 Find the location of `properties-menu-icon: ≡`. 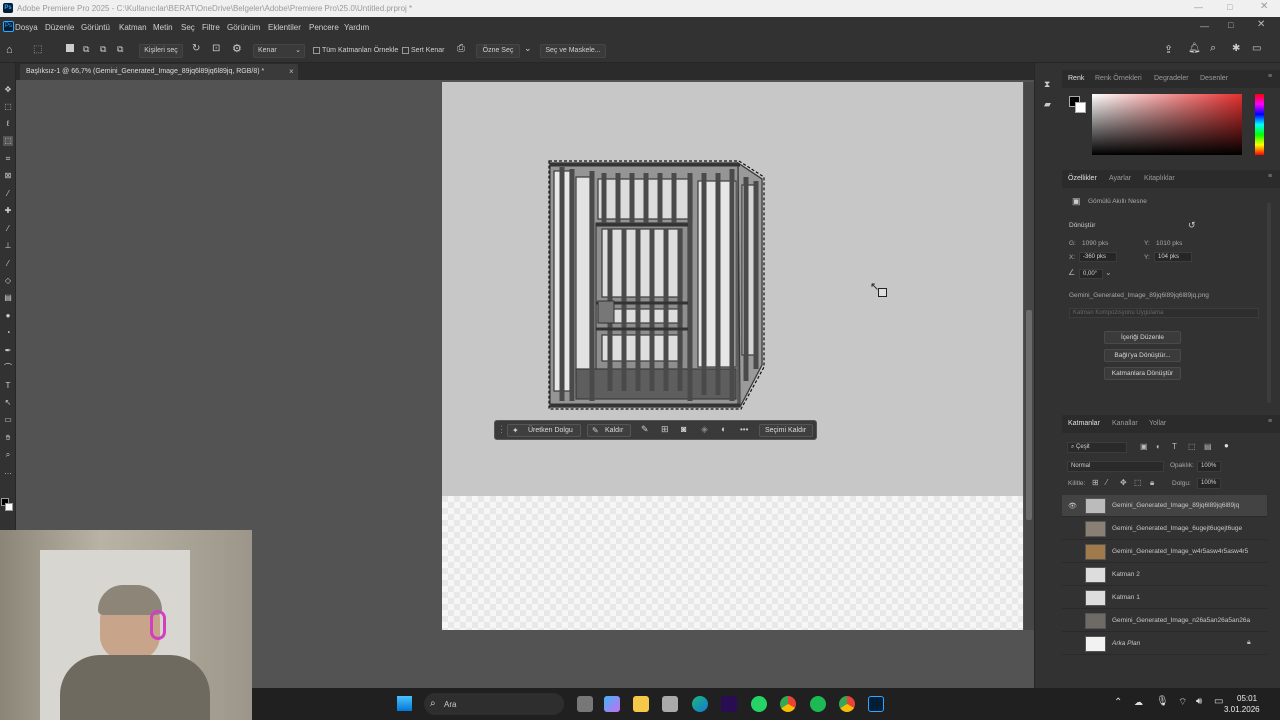

properties-menu-icon: ≡ is located at coordinates (1270, 176).